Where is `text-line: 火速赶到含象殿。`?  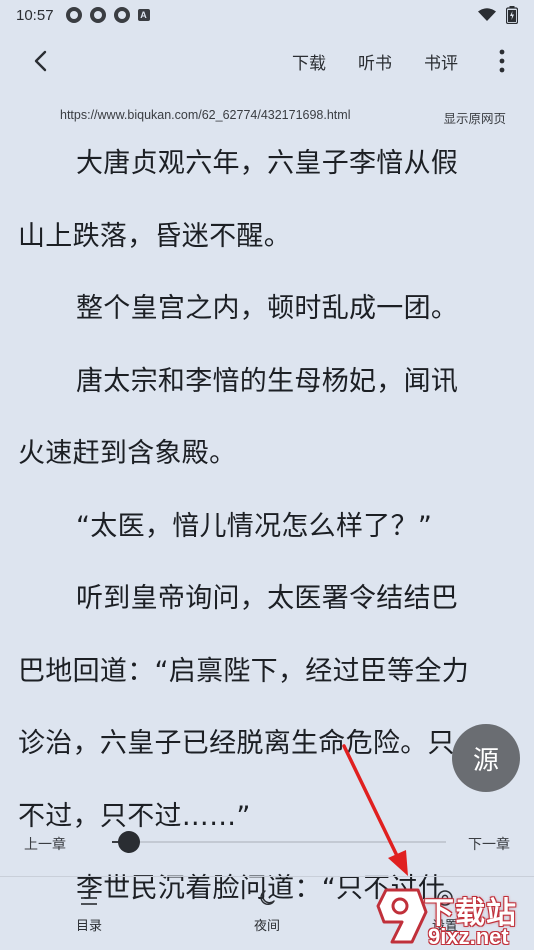 text-line: 火速赶到含象殿。 is located at coordinates (127, 453).